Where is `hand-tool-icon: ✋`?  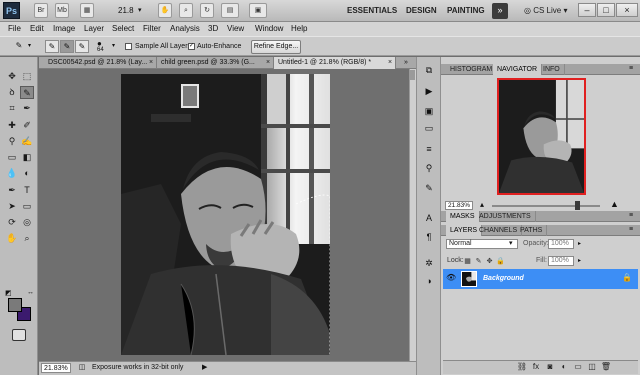
hand-tool-icon: ✋ is located at coordinates (165, 10).